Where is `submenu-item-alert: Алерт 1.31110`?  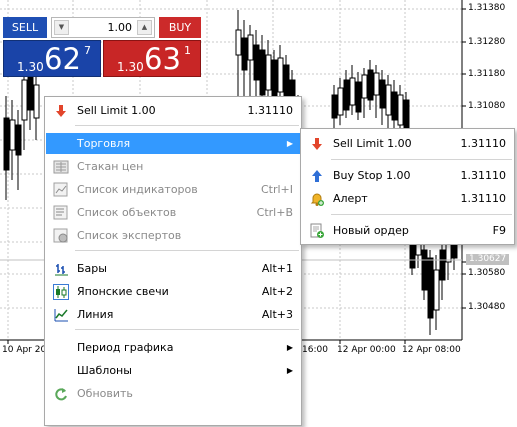
submenu-item-alert: Алерт 1.31110 is located at coordinates (407, 198).